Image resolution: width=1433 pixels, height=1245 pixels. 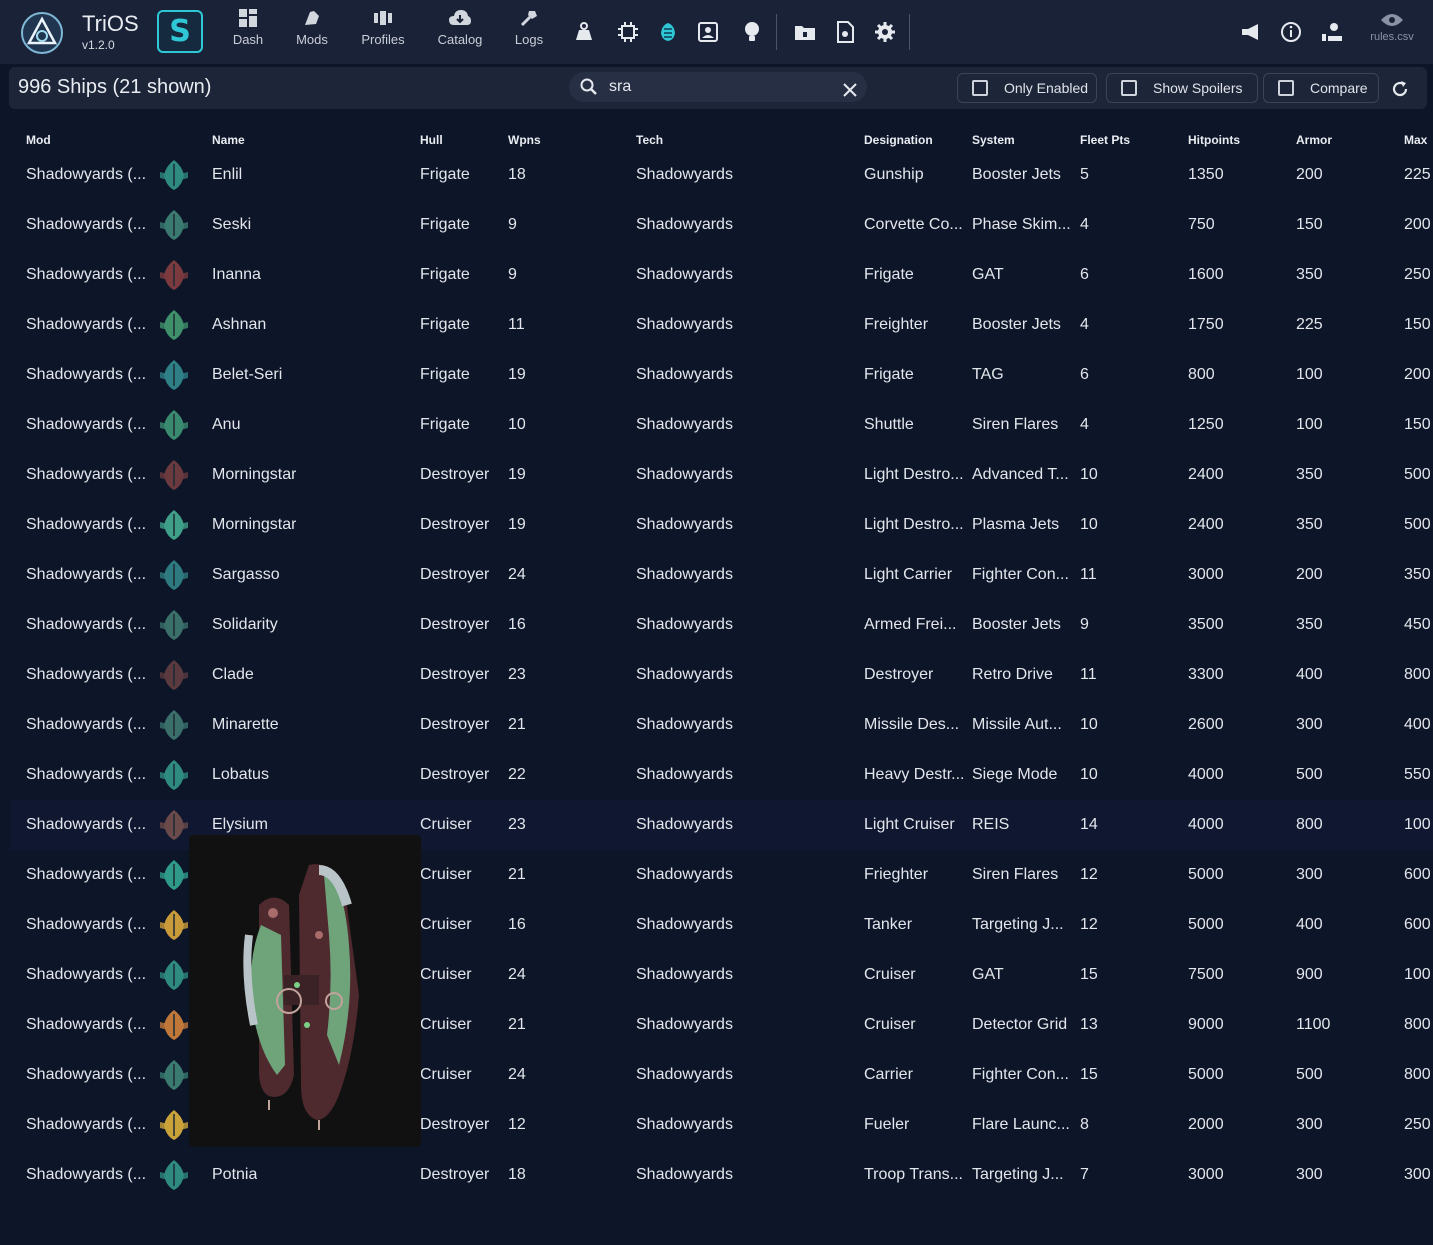 I want to click on cell-max: 300, so click(x=1417, y=1174).